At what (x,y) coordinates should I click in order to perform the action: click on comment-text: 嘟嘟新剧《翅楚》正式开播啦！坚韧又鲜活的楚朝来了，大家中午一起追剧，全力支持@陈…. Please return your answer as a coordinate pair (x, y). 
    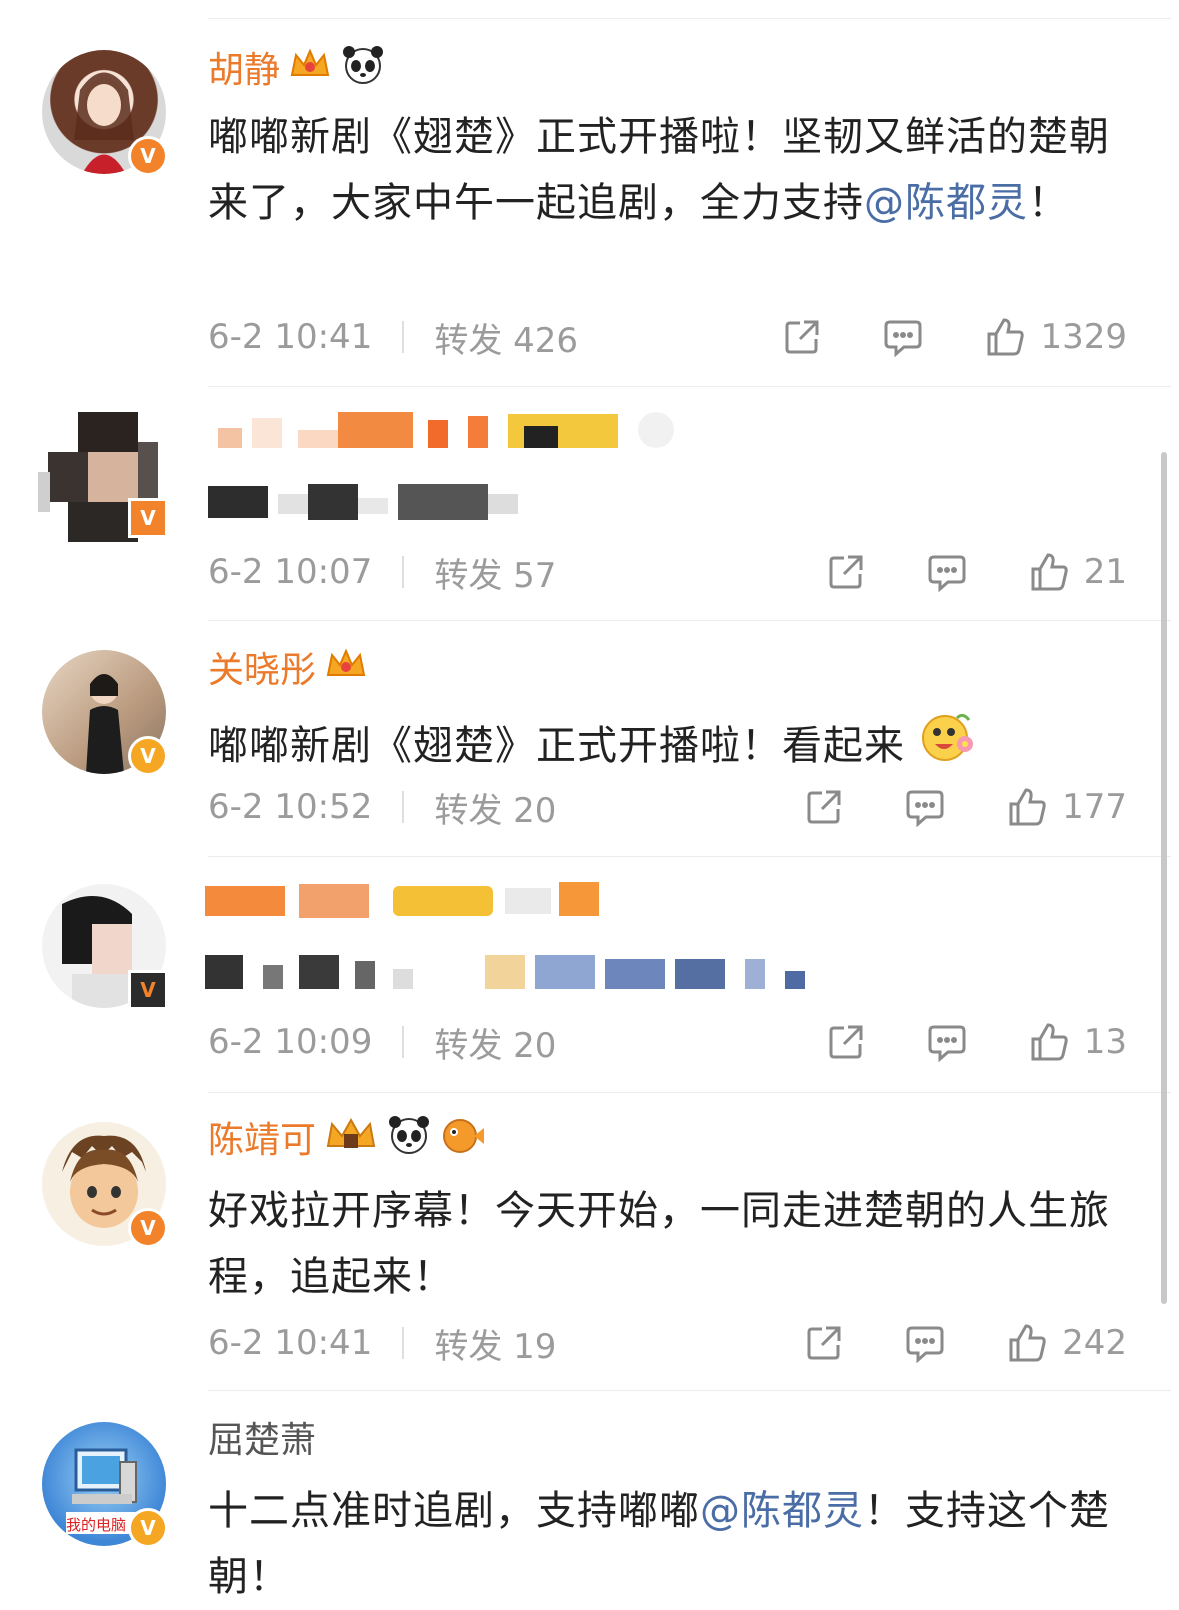
    Looking at the image, I should click on (670, 170).